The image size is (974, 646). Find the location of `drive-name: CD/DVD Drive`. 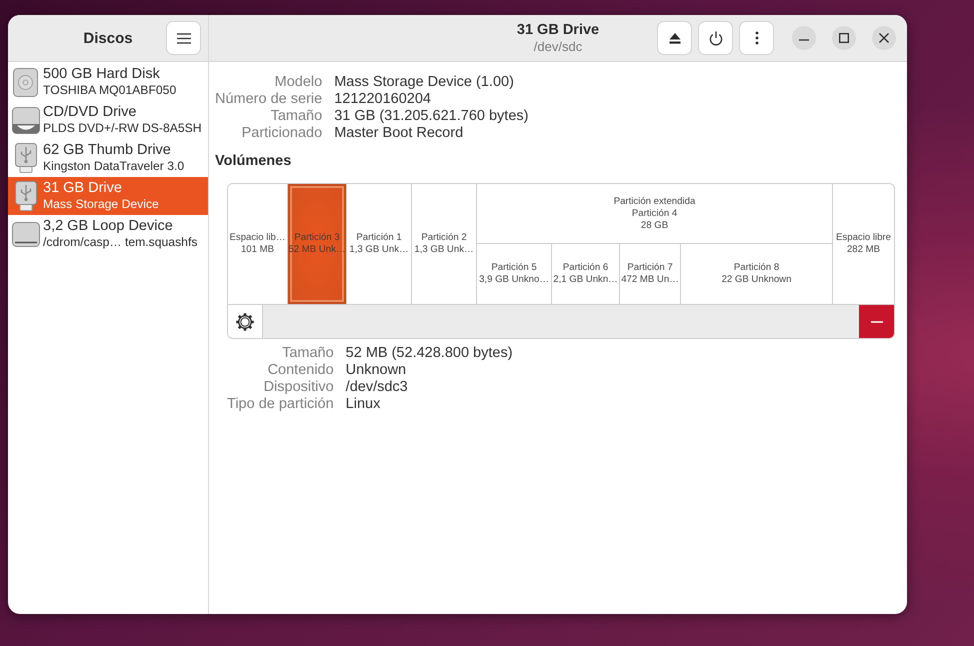

drive-name: CD/DVD Drive is located at coordinates (90, 112).